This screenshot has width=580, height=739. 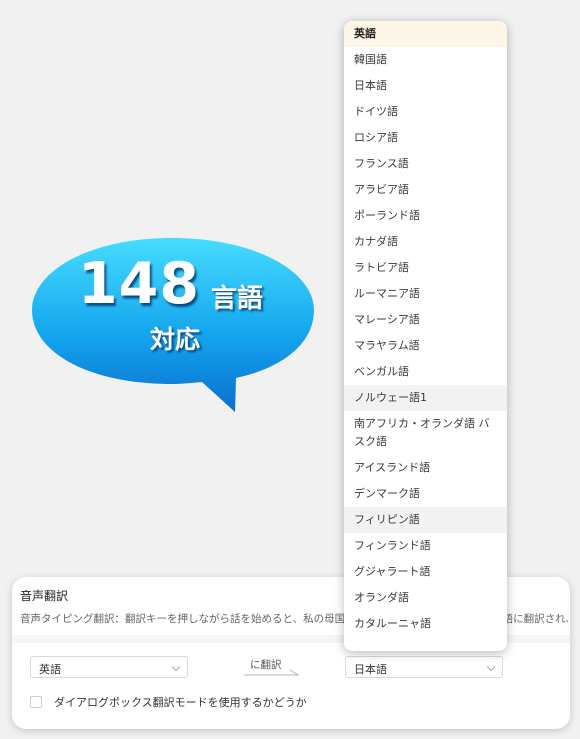 What do you see at coordinates (425, 572) in the screenshot?
I see `language-option: グジャラート語` at bounding box center [425, 572].